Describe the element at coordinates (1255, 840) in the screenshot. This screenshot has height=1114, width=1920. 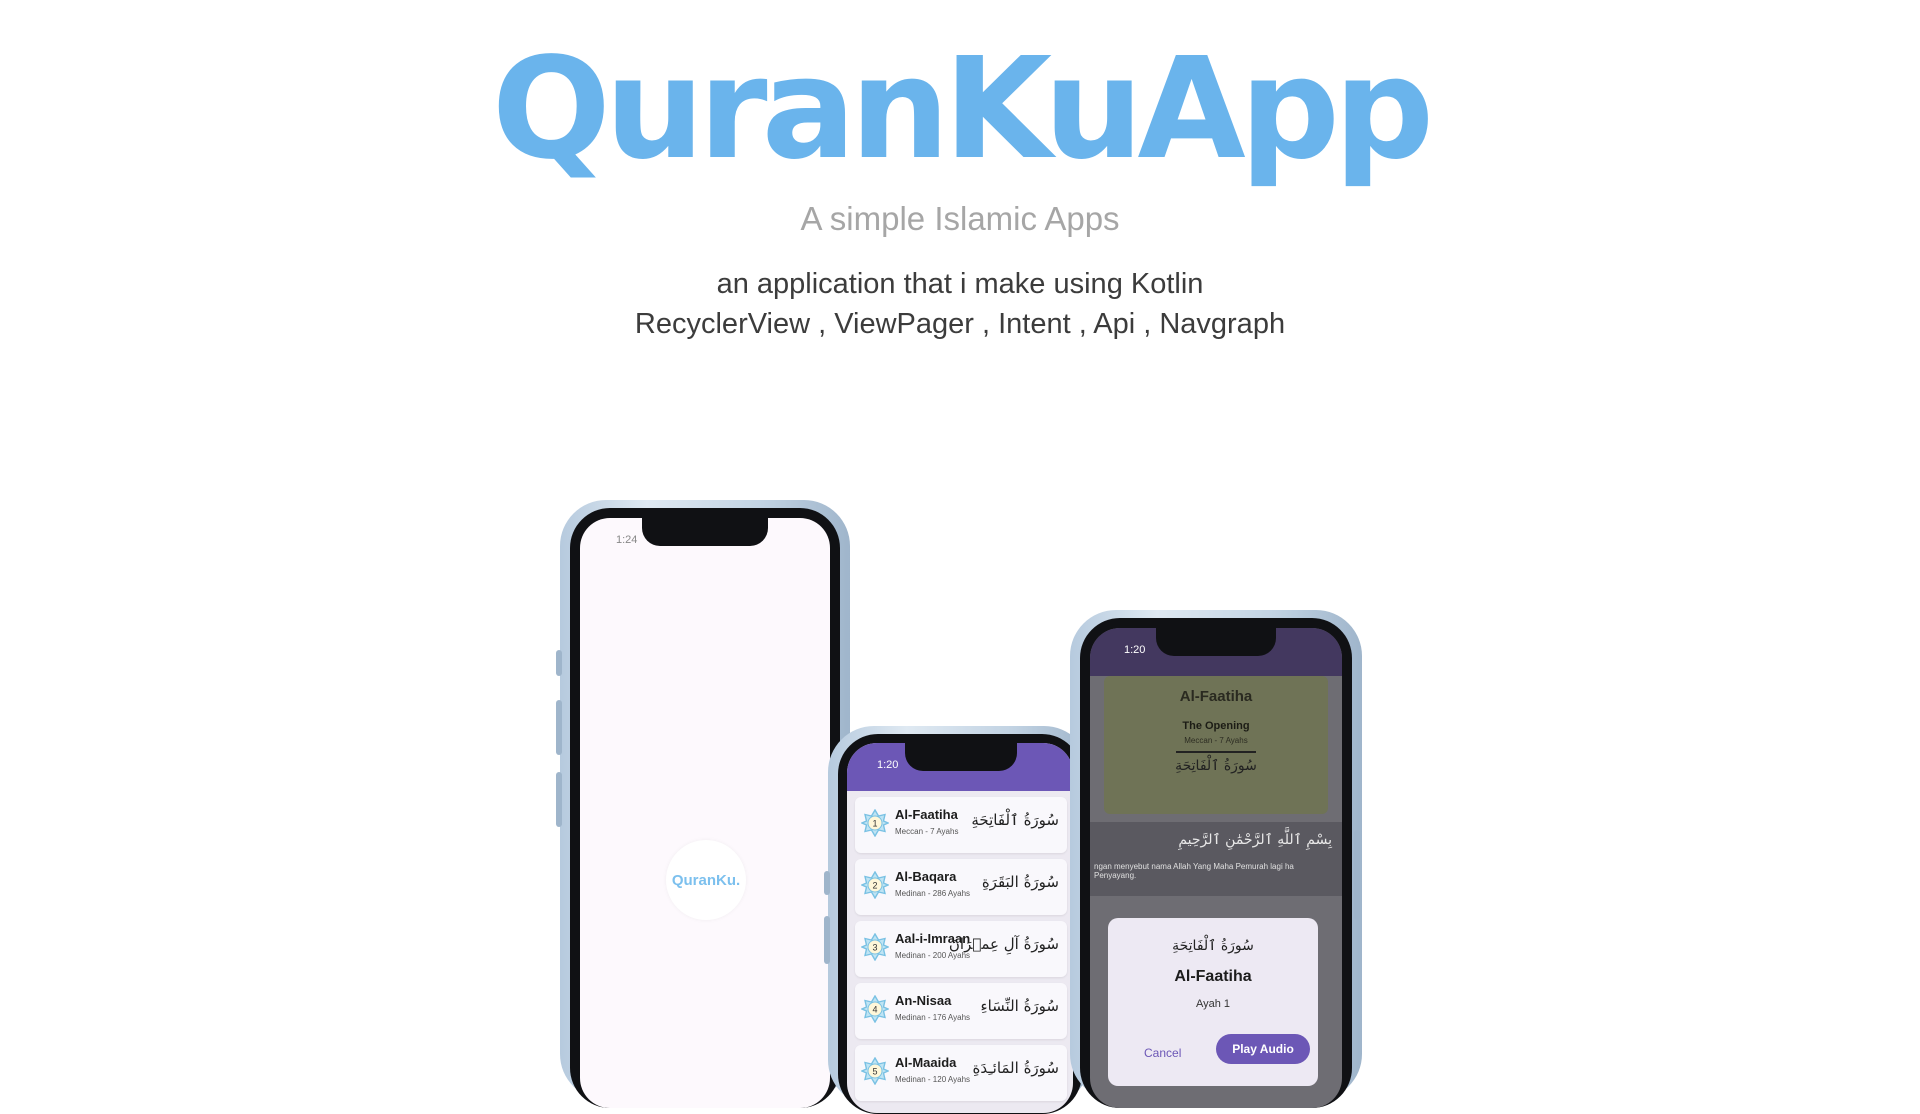
I see `verse-arabic: بِسْمِ ٱللَّهِ ٱلرَّحْمَٰنِ ٱلرَّحِيمِ` at that location.